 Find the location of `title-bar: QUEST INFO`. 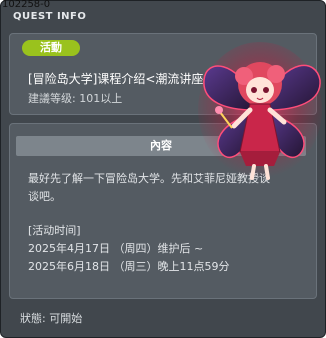

title-bar: QUEST INFO is located at coordinates (163, 18).